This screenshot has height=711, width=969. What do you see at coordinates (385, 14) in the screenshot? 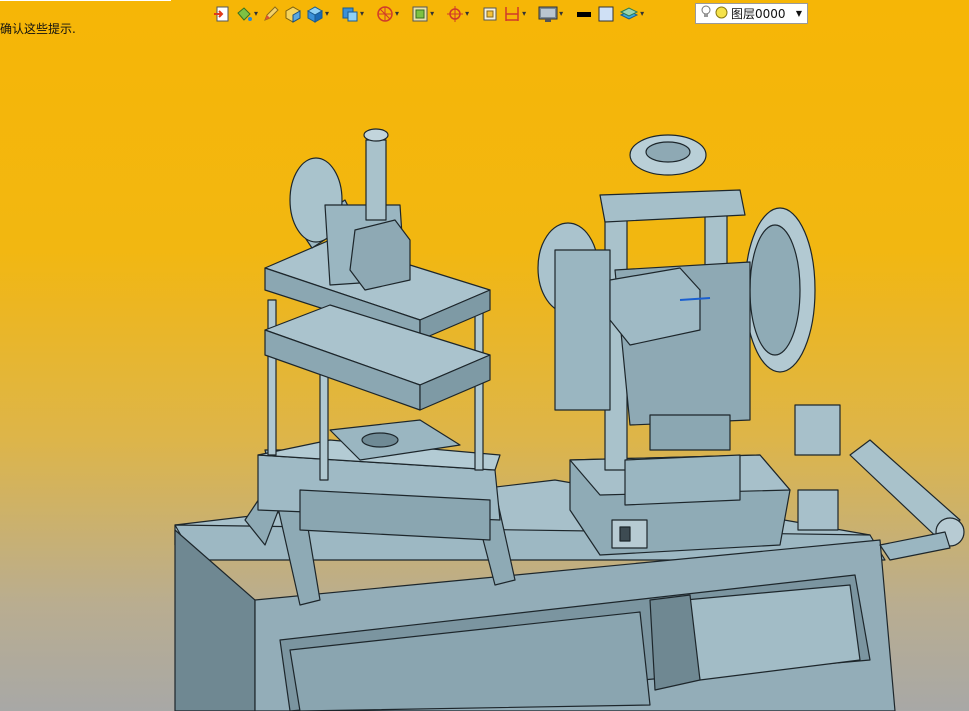
I see `section-icon` at bounding box center [385, 14].